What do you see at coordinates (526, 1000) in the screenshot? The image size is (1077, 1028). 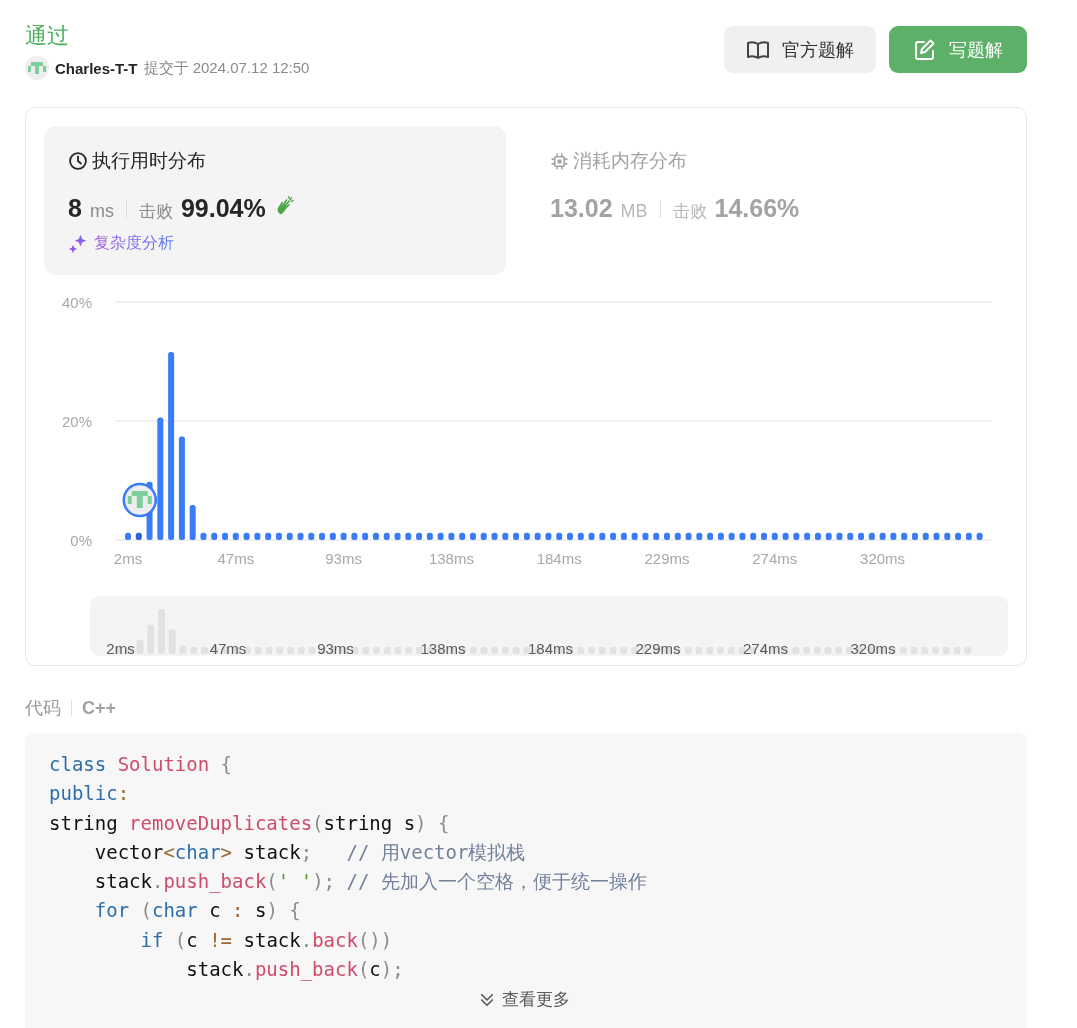 I see `show-more-button: 查看更多` at bounding box center [526, 1000].